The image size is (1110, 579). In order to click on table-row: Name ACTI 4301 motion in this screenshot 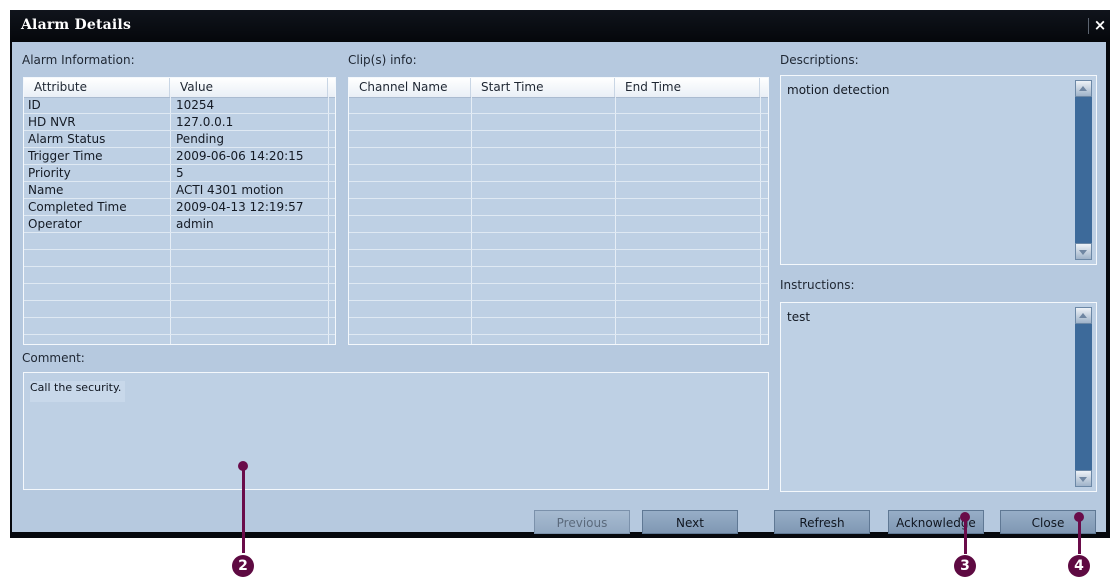, I will do `click(179, 190)`.